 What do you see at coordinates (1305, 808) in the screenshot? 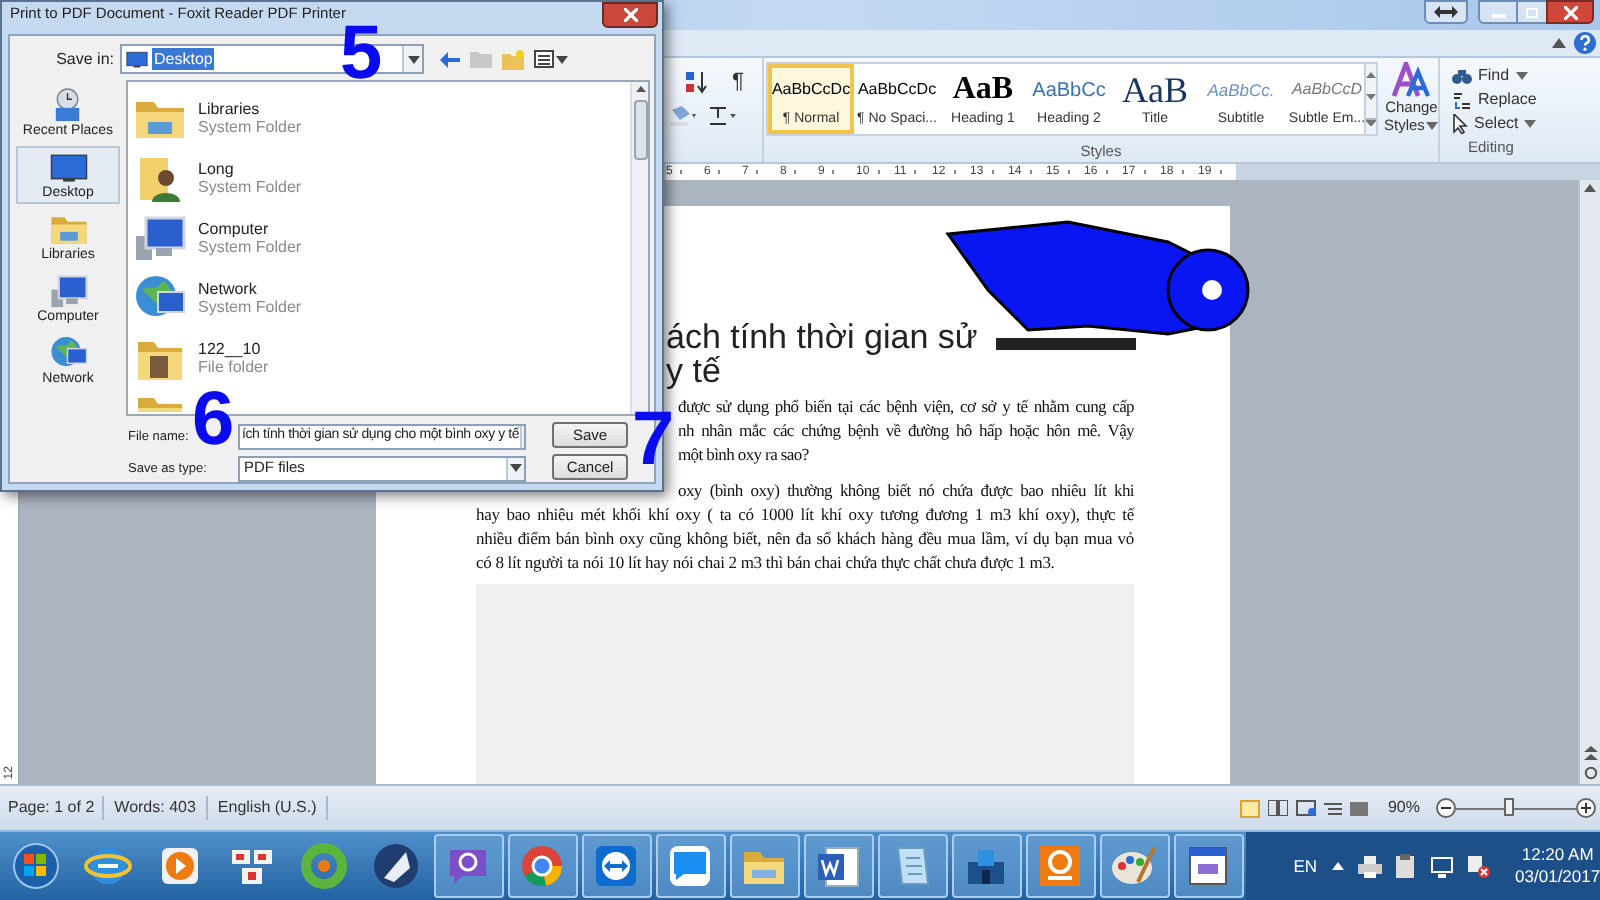
I see `web-layout-icon` at bounding box center [1305, 808].